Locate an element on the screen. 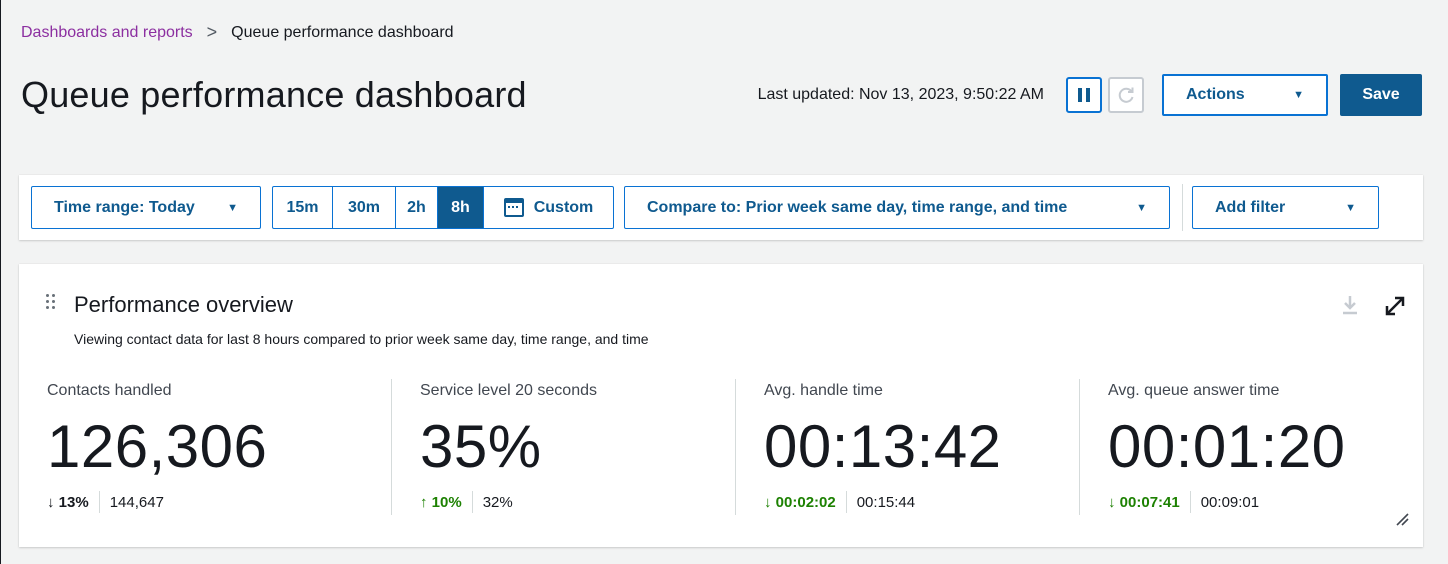 This screenshot has width=1448, height=564. pause-button is located at coordinates (1084, 95).